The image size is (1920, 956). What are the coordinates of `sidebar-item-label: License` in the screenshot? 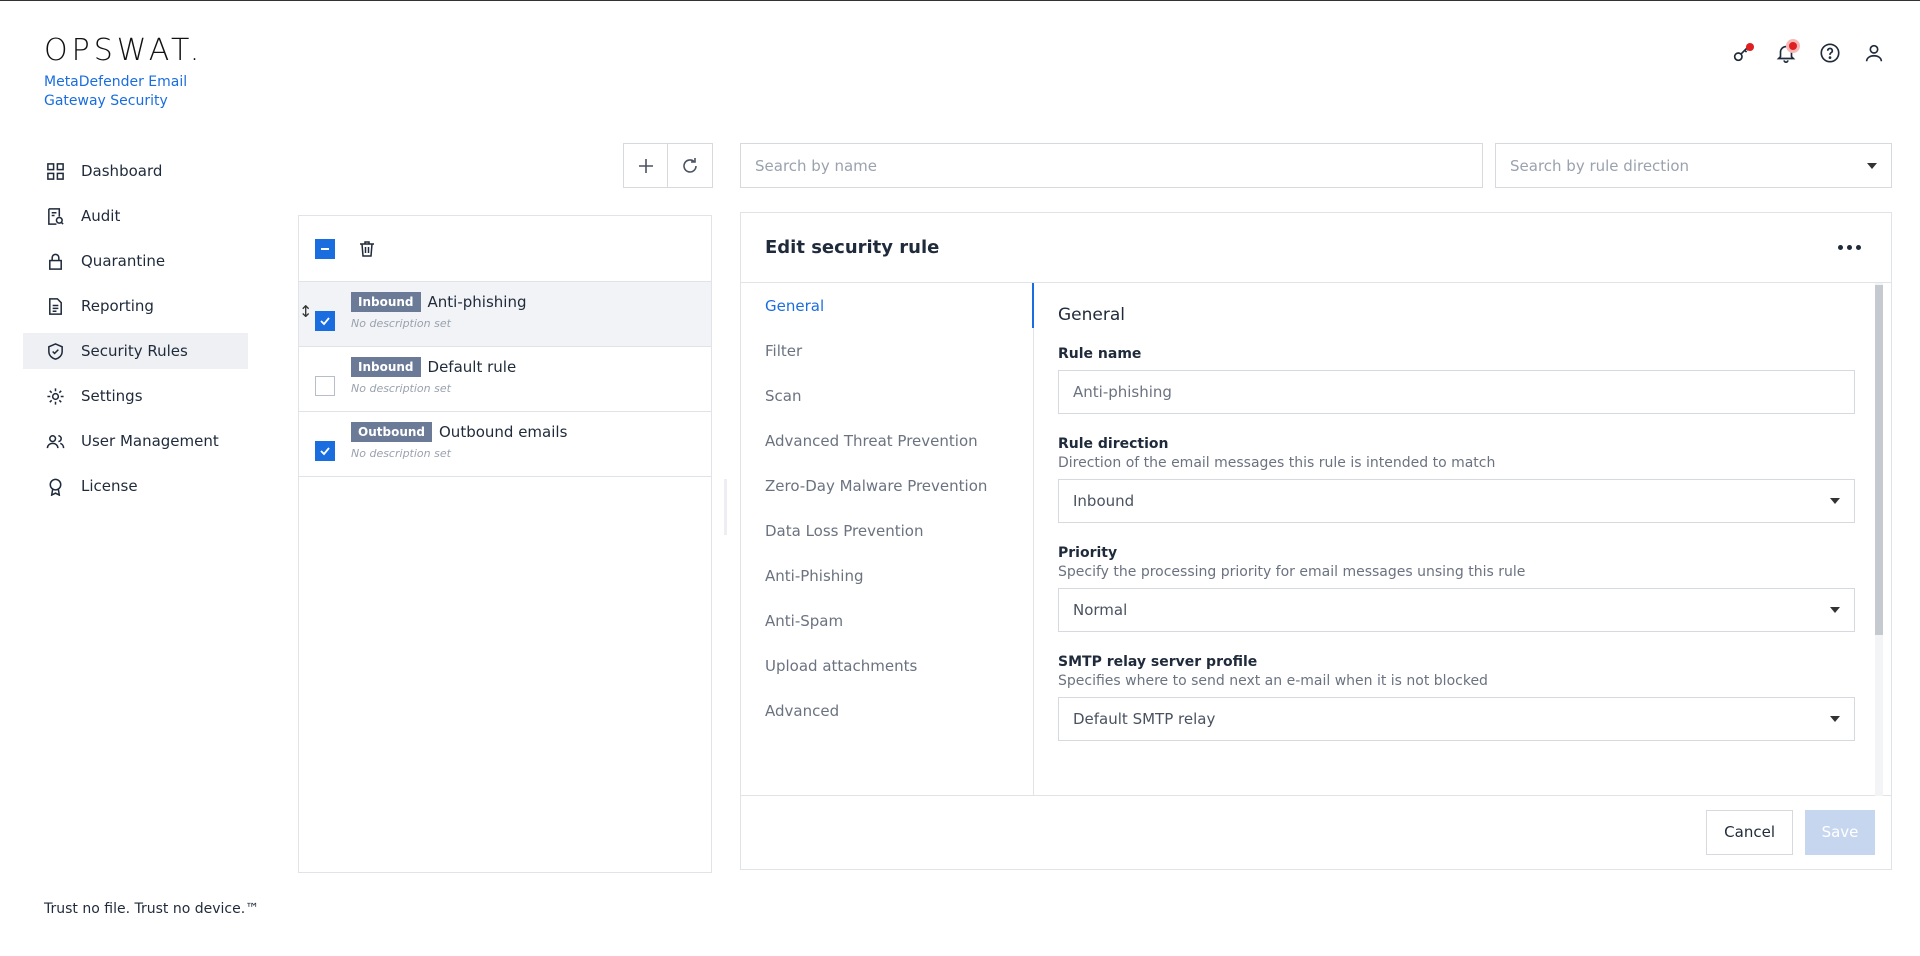 It's located at (109, 486).